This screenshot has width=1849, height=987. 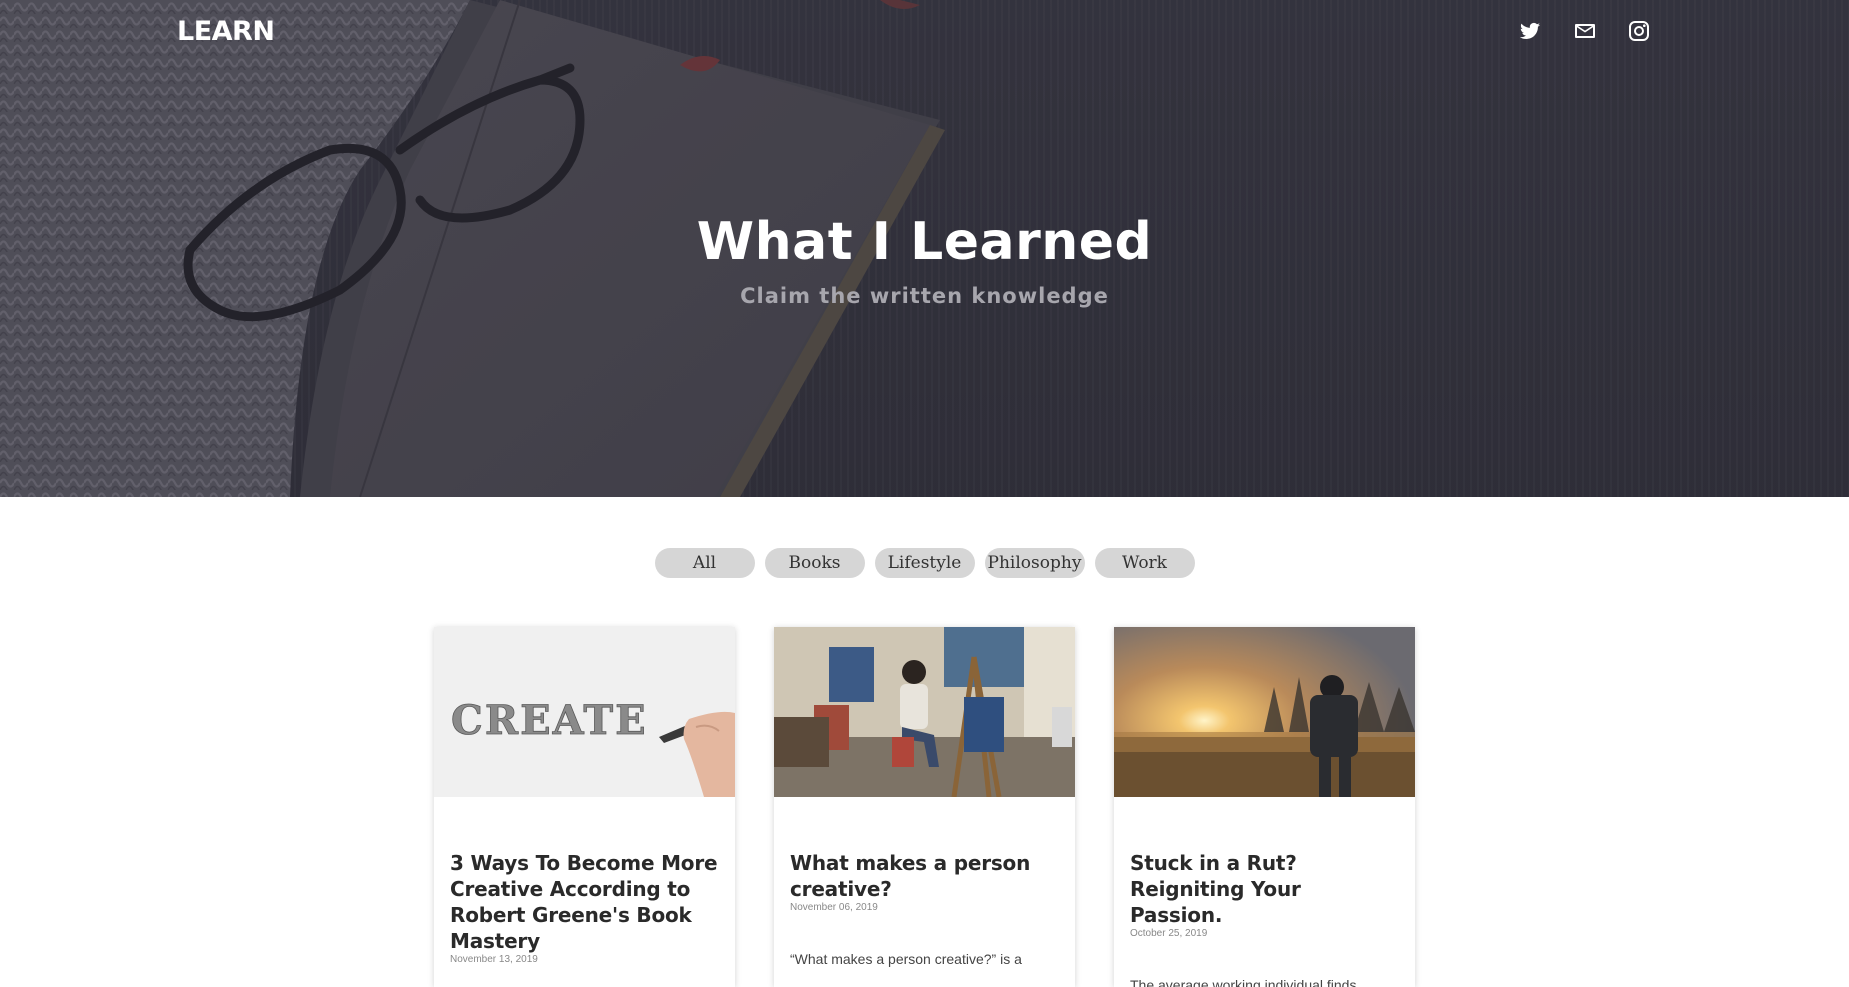 What do you see at coordinates (1034, 563) in the screenshot?
I see `filter-philosophy-button: Philosophy` at bounding box center [1034, 563].